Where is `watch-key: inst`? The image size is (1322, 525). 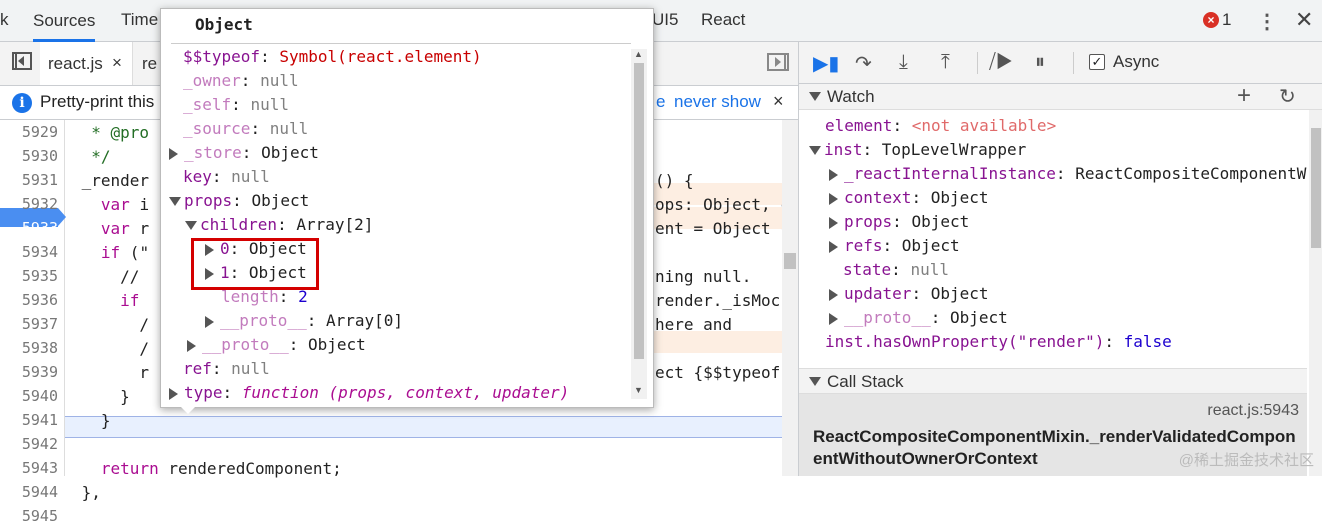 watch-key: inst is located at coordinates (843, 149).